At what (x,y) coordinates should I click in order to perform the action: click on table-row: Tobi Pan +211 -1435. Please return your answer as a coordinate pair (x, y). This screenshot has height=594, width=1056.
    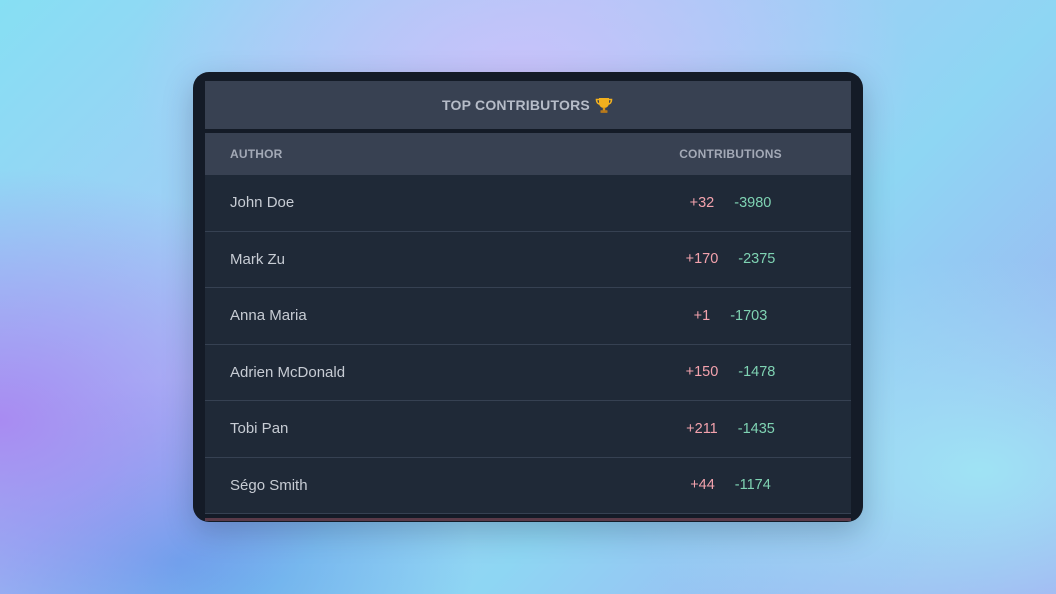
    Looking at the image, I should click on (528, 429).